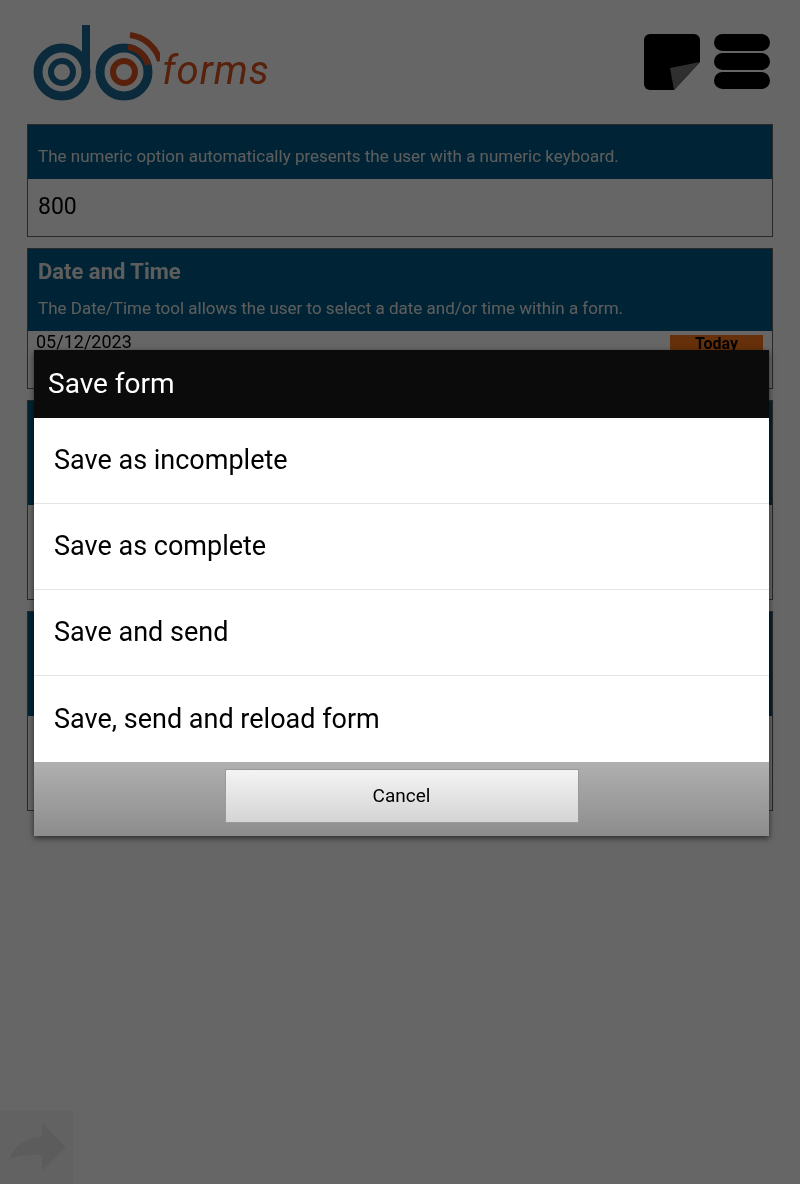 This screenshot has width=800, height=1184. Describe the element at coordinates (401, 547) in the screenshot. I see `save-option: Save as complete` at that location.